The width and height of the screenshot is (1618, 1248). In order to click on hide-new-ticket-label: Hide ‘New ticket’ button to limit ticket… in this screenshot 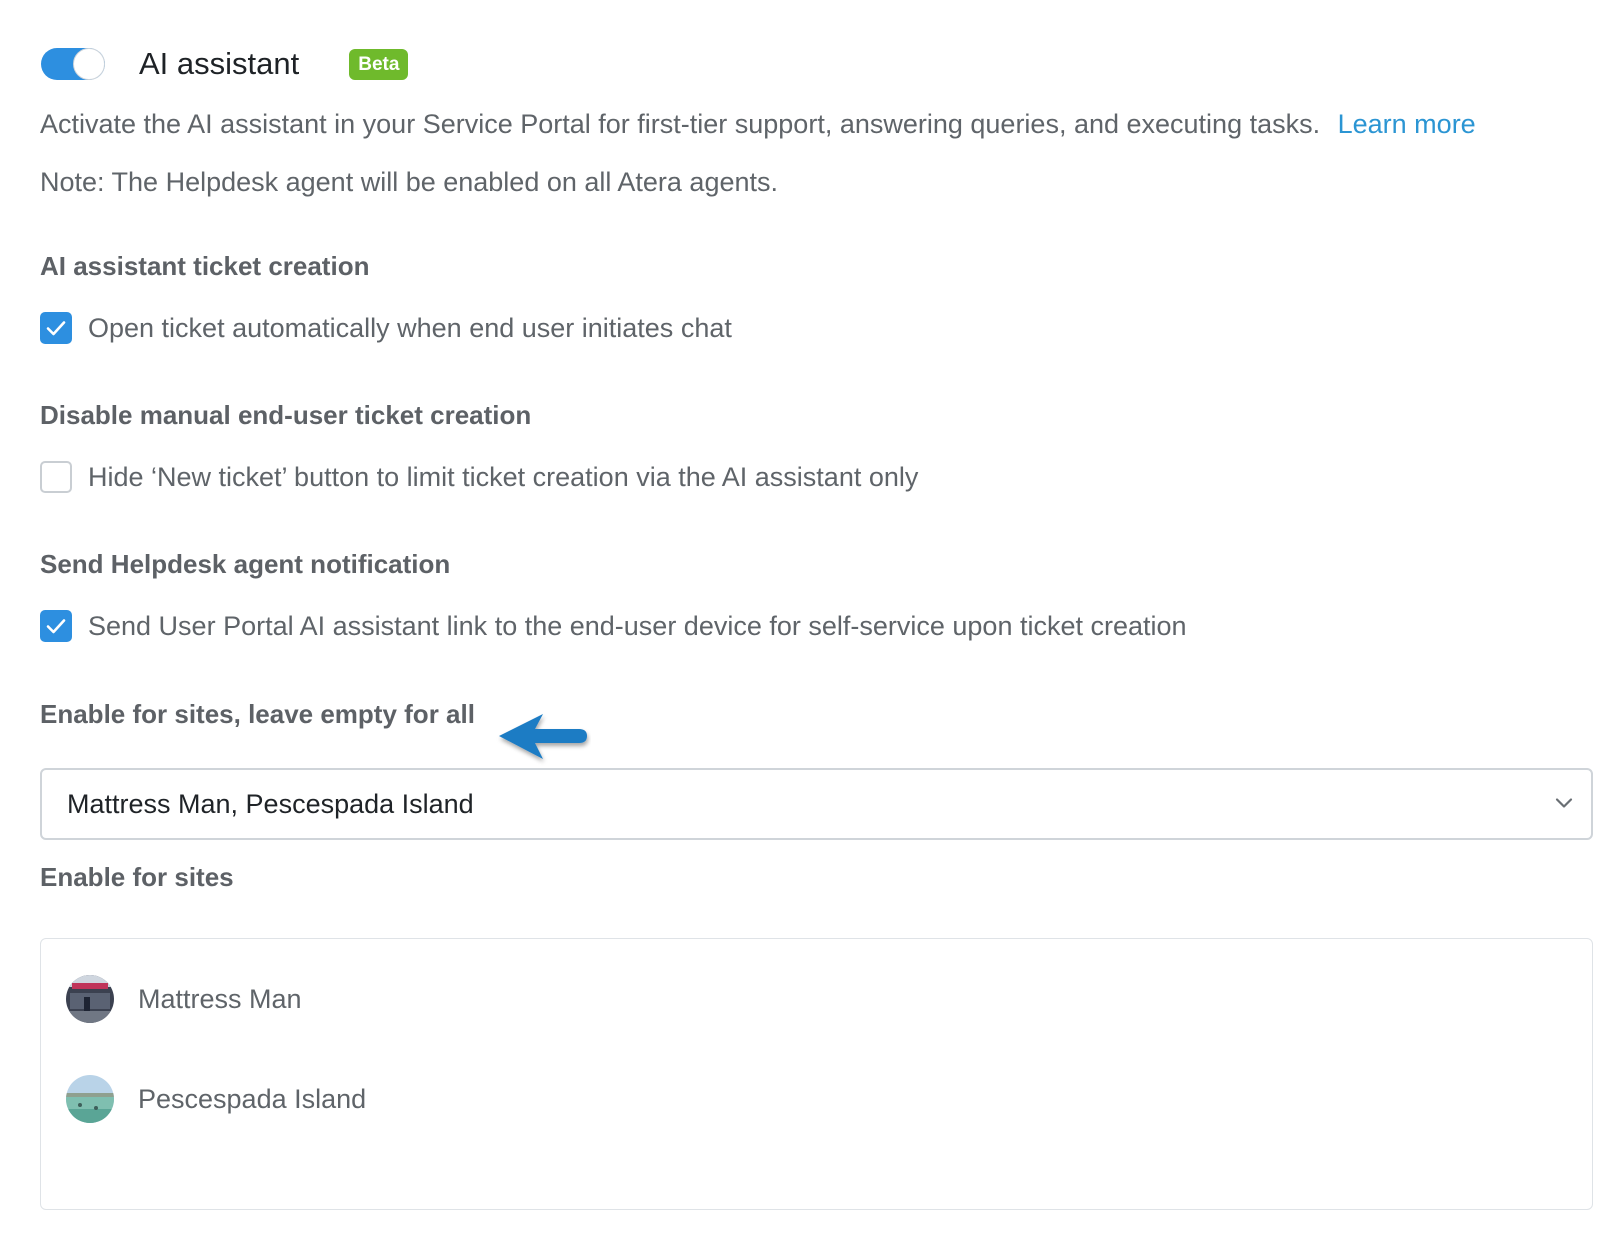, I will do `click(503, 476)`.